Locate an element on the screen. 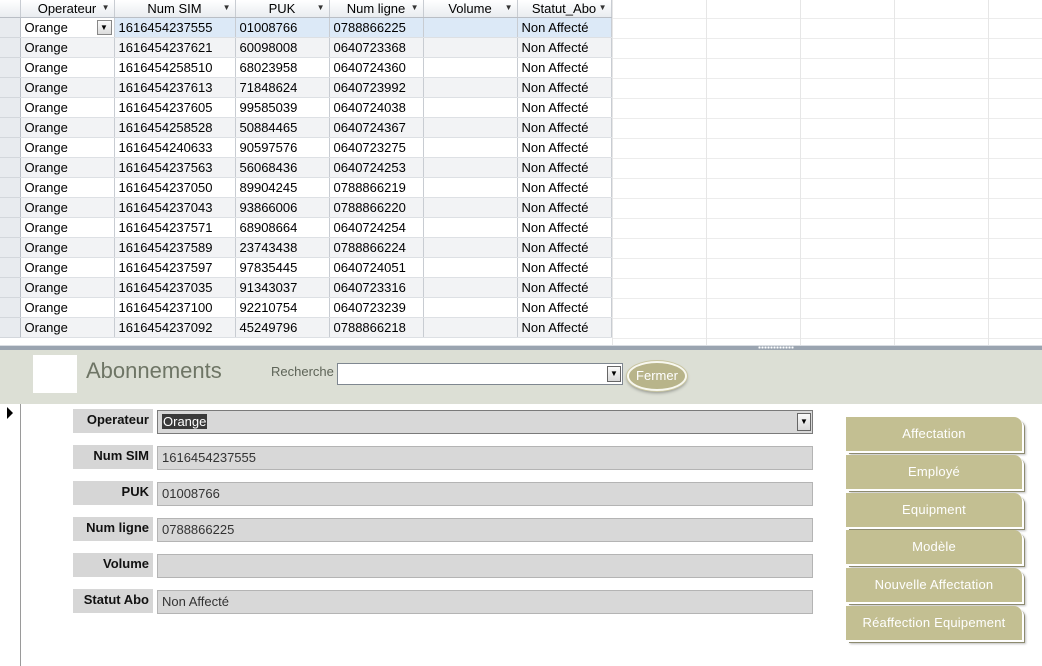 Image resolution: width=1042 pixels, height=666 pixels. table-cell: 68023958 is located at coordinates (282, 67).